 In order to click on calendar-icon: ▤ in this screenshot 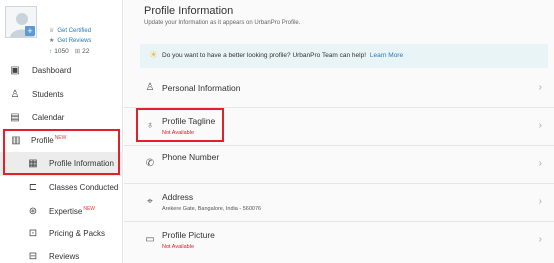, I will do `click(15, 117)`.